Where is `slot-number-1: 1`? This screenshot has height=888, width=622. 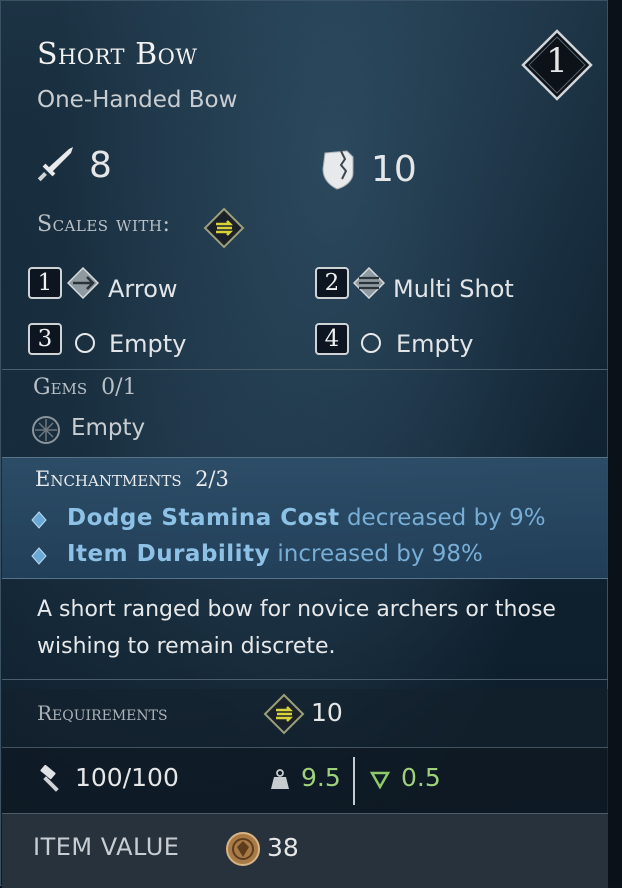 slot-number-1: 1 is located at coordinates (45, 283).